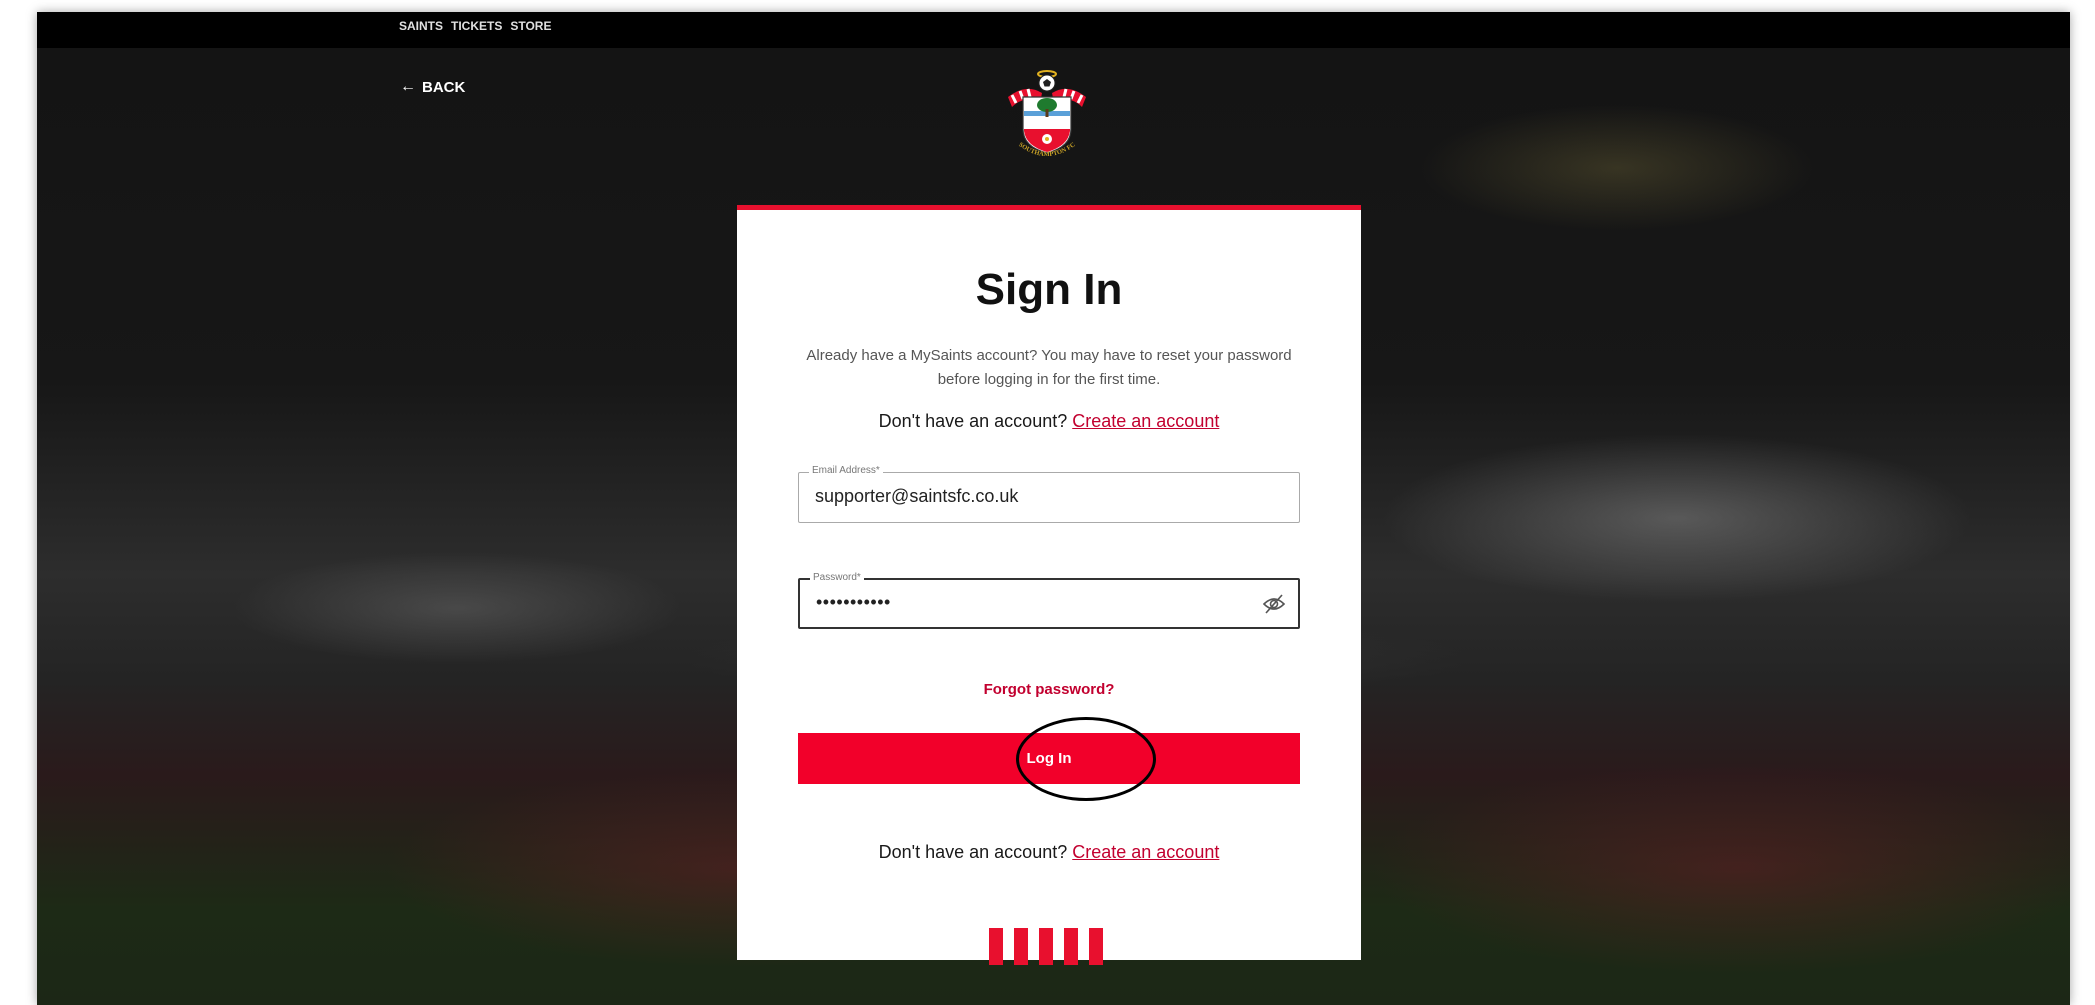 This screenshot has width=2095, height=1005. Describe the element at coordinates (1049, 689) in the screenshot. I see `forgot-password-link: Forgot password?` at that location.